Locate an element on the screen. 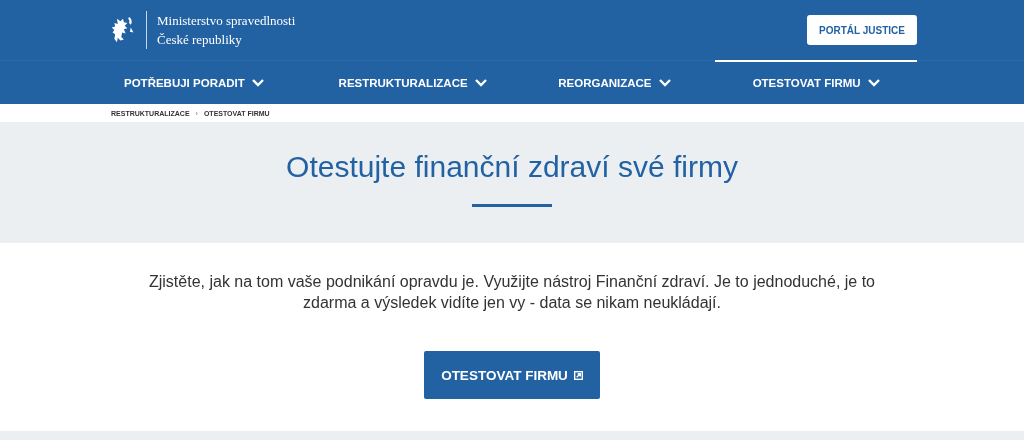  nav-tab: RESTRUKTURALIZACE is located at coordinates (412, 82).